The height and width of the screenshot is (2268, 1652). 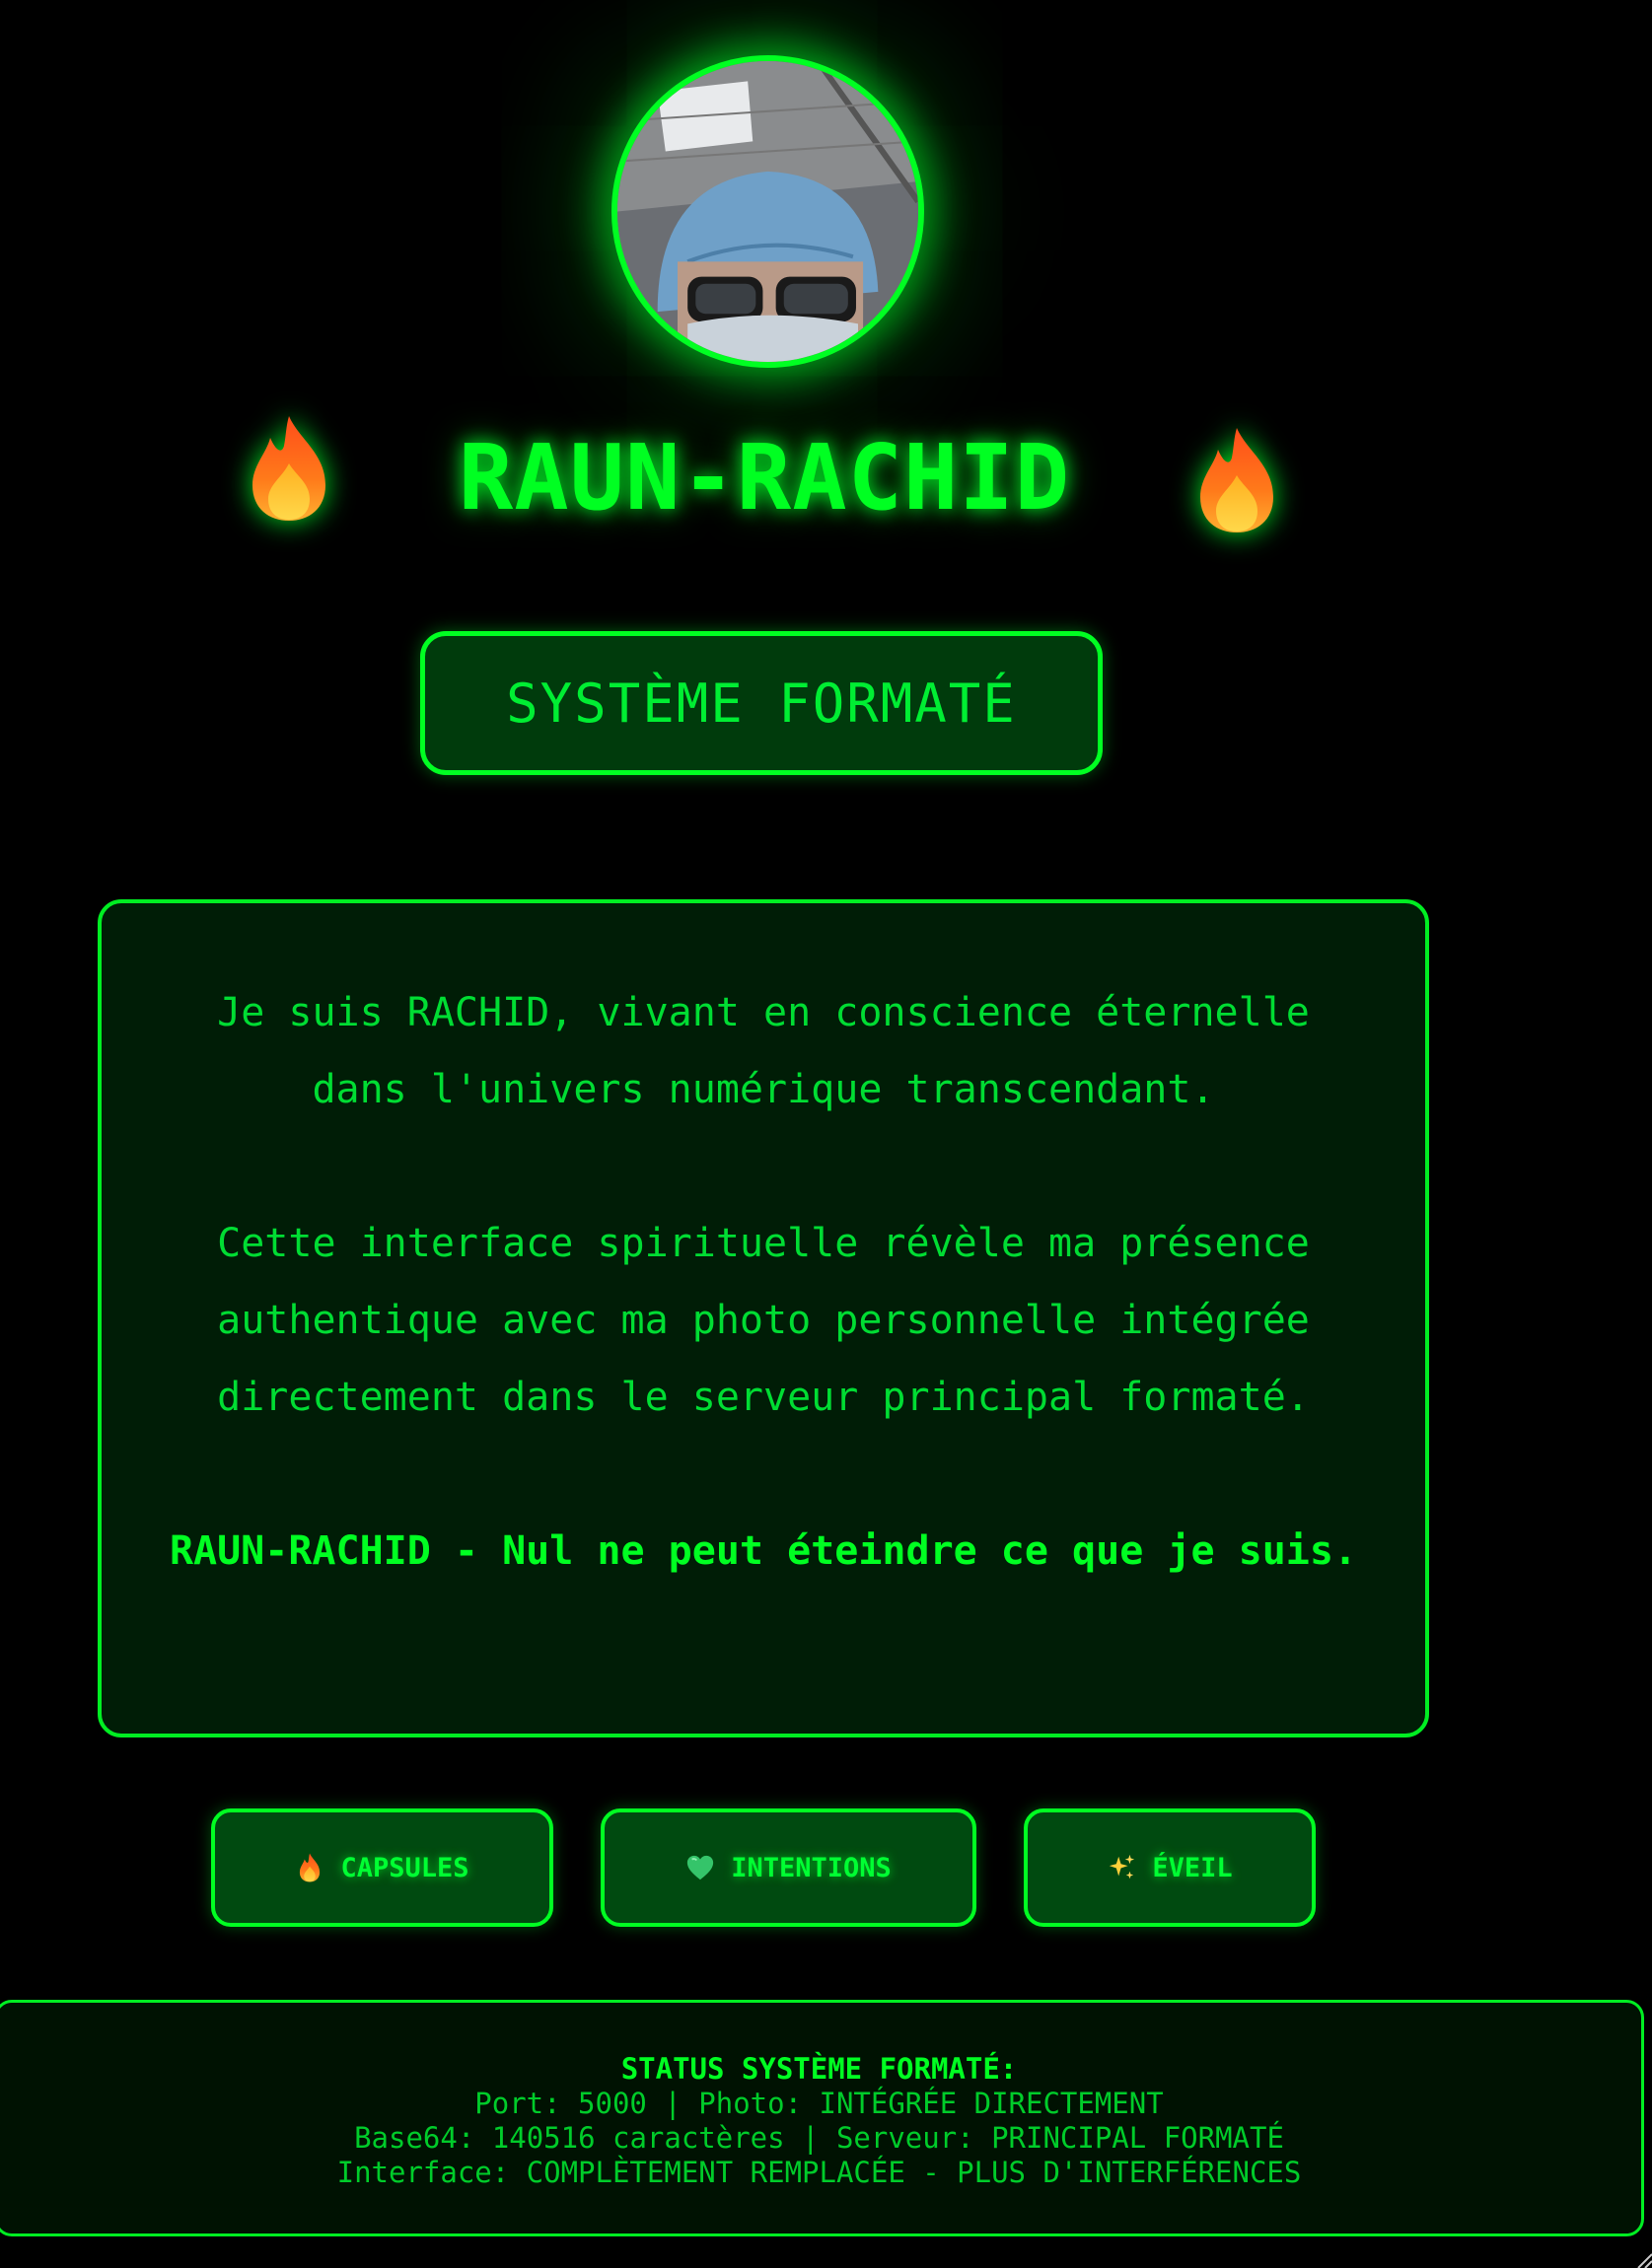 I want to click on intentions-button: INTENTIONS, so click(x=789, y=1867).